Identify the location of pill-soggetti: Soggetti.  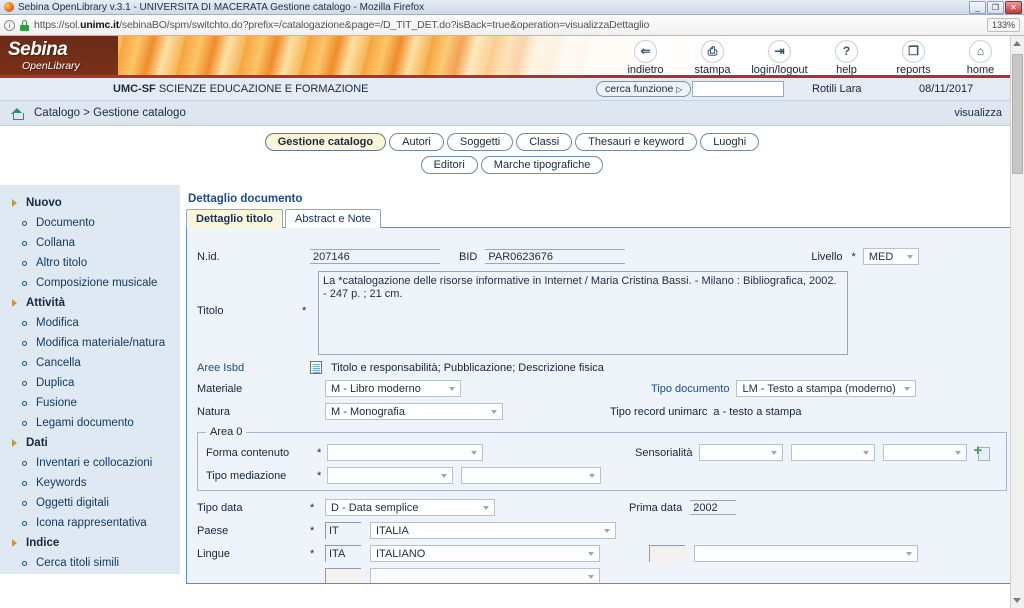
(480, 142).